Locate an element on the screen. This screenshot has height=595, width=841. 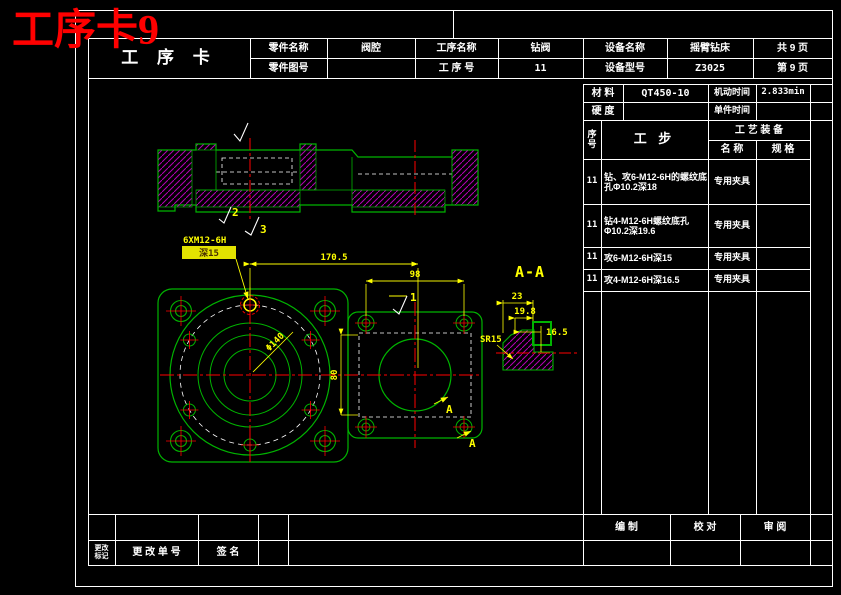
equipment-name-value: 摇臂钻床 is located at coordinates (710, 48).